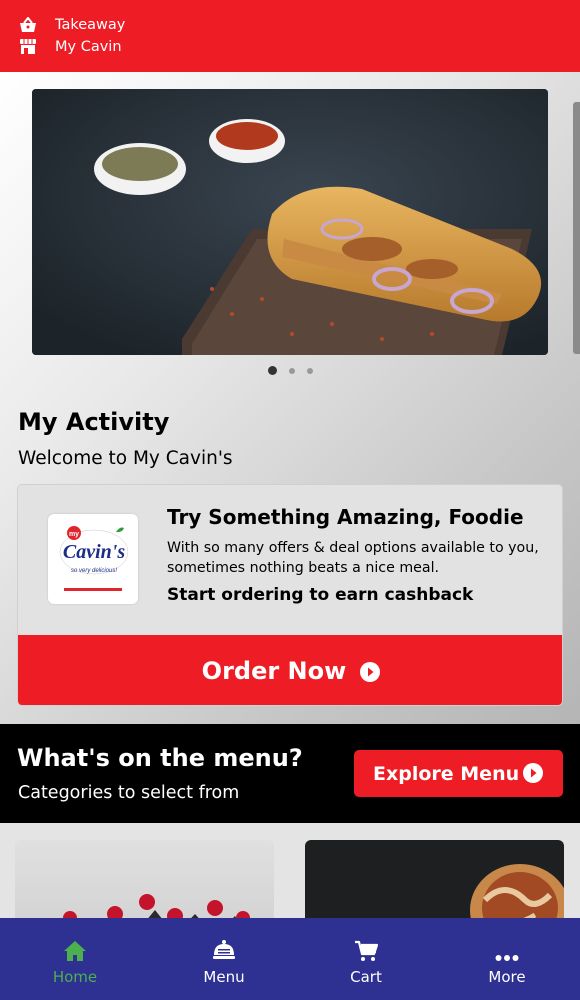  I want to click on explore-menu-label: Explore Menu, so click(446, 773).